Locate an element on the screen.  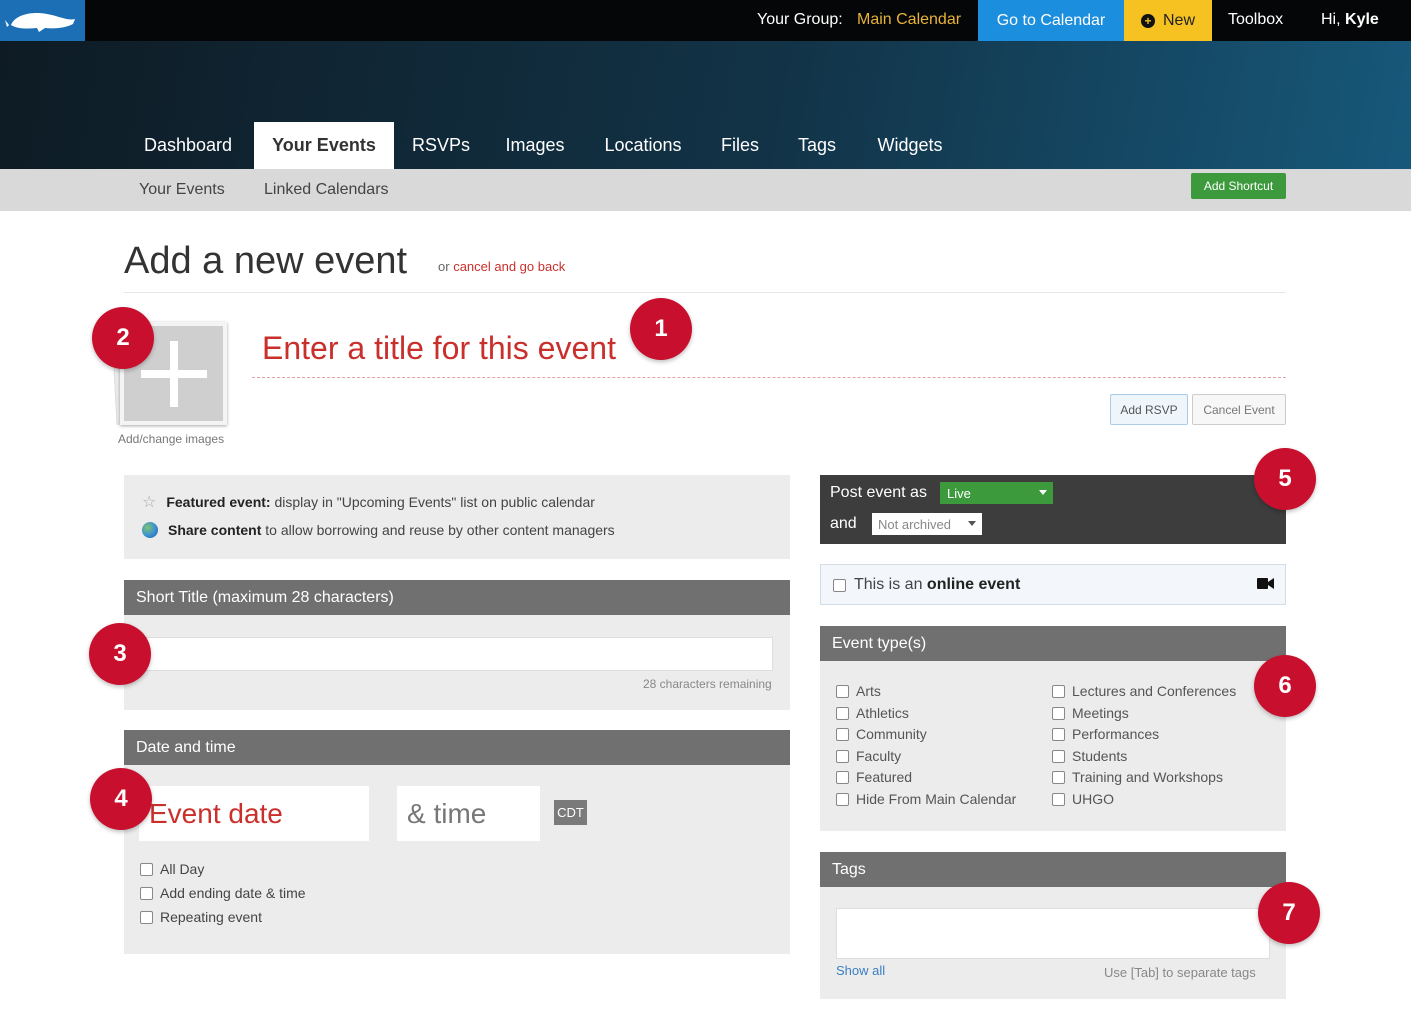
archive-status-value: Not archived is located at coordinates (914, 524).